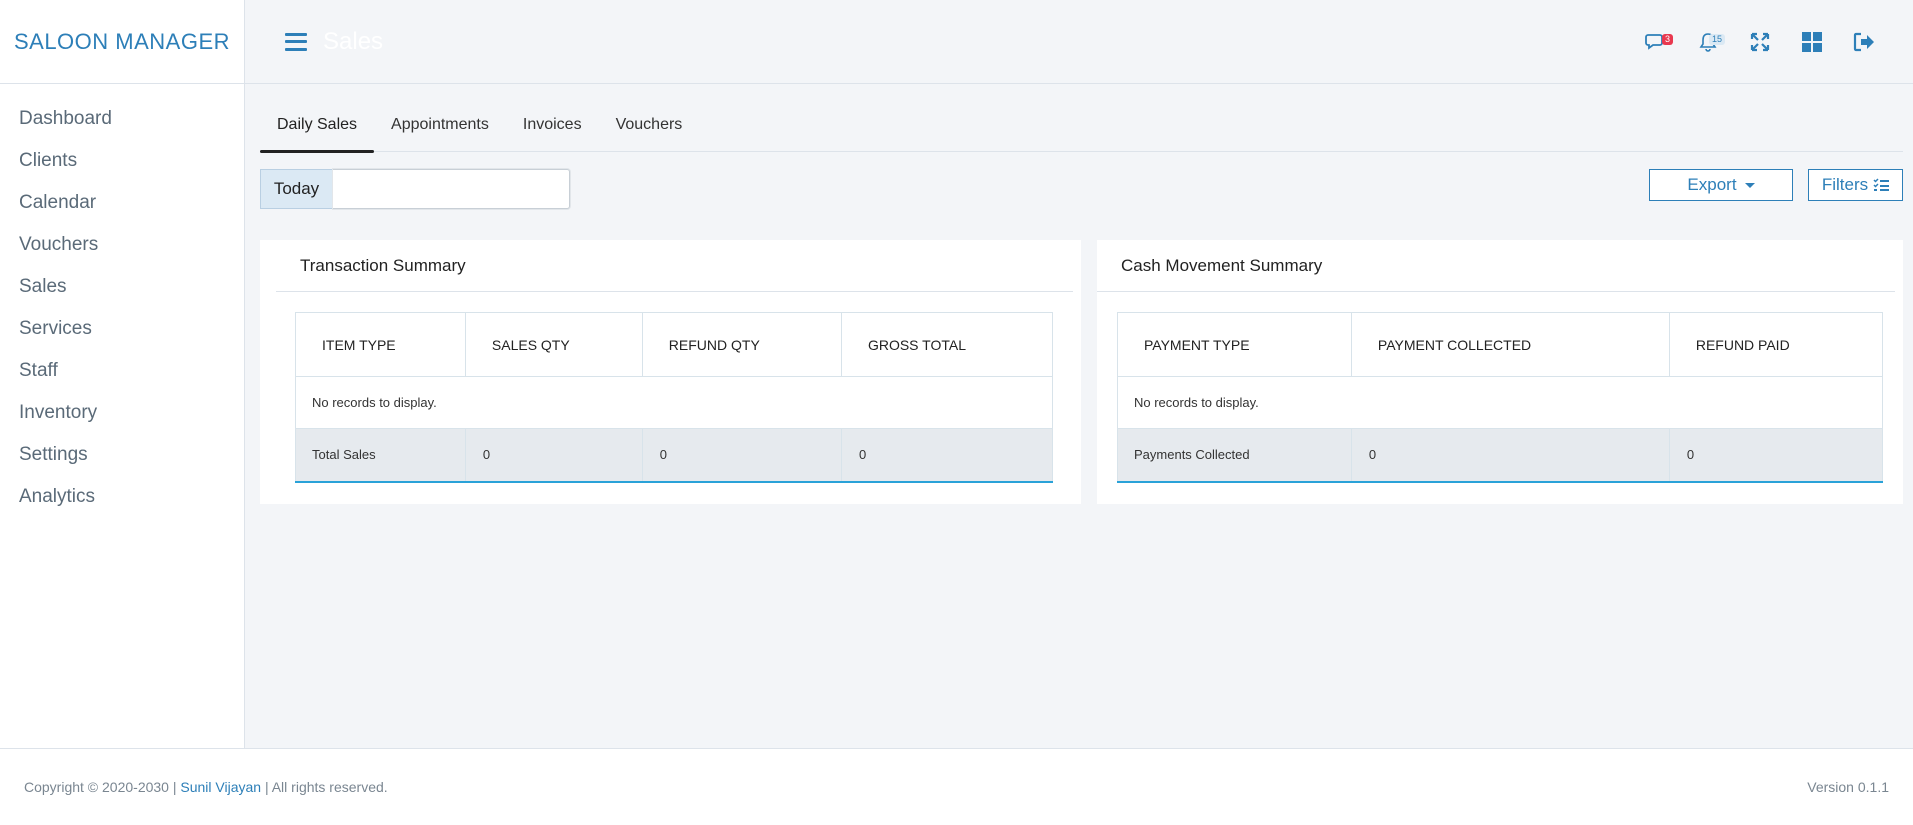 Image resolution: width=1913 pixels, height=825 pixels. What do you see at coordinates (122, 42) in the screenshot?
I see `brand-logo: SALOON MANAGER` at bounding box center [122, 42].